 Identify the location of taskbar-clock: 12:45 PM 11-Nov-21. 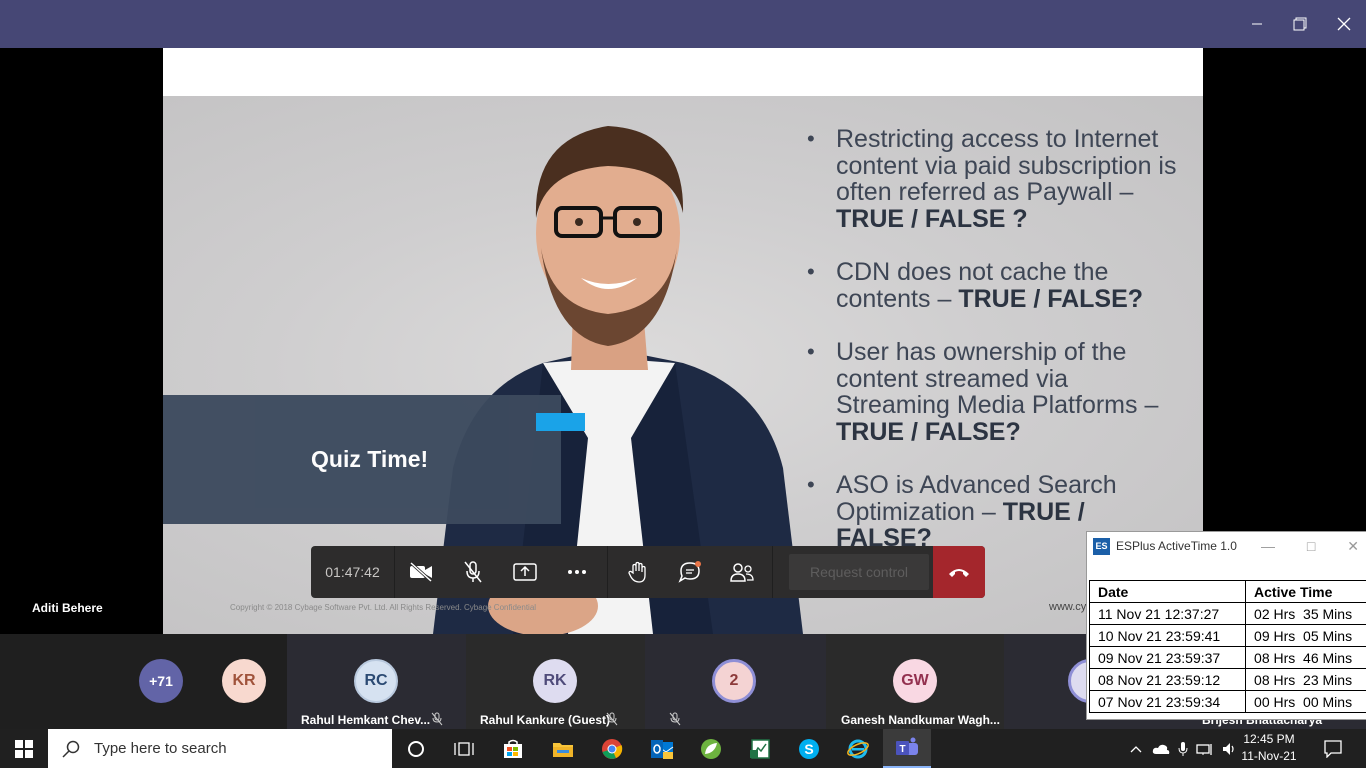
(1269, 748).